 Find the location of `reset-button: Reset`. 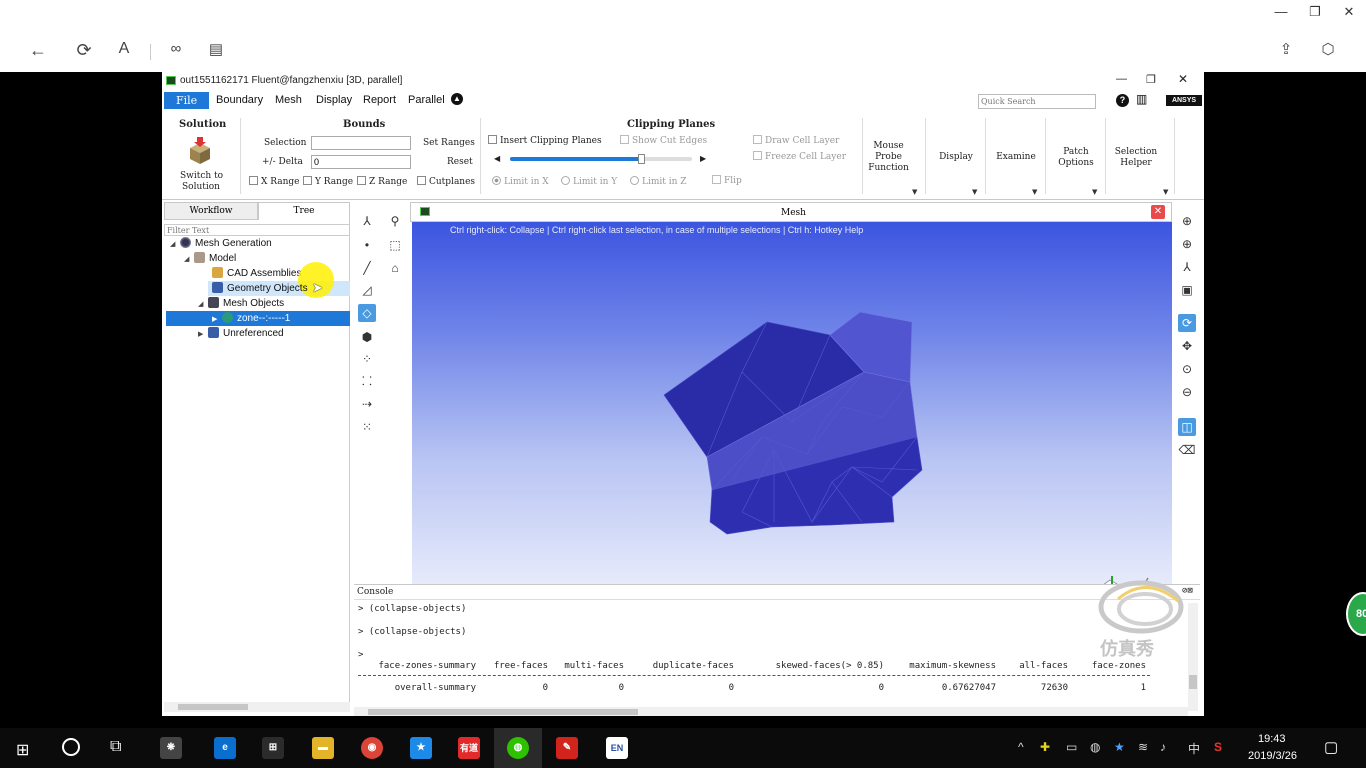

reset-button: Reset is located at coordinates (460, 162).